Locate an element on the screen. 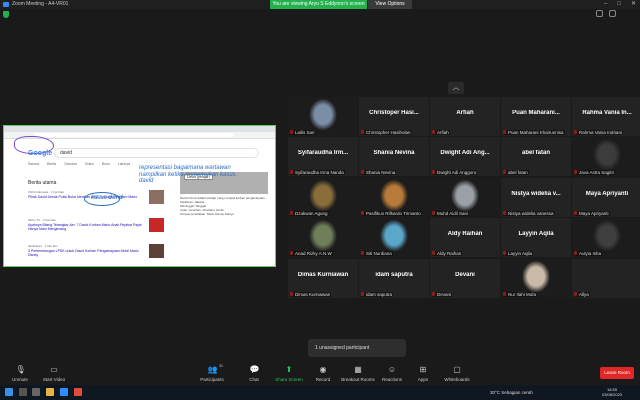  participant-name-label: Anad Rizky A.N.W is located at coordinates (311, 253).